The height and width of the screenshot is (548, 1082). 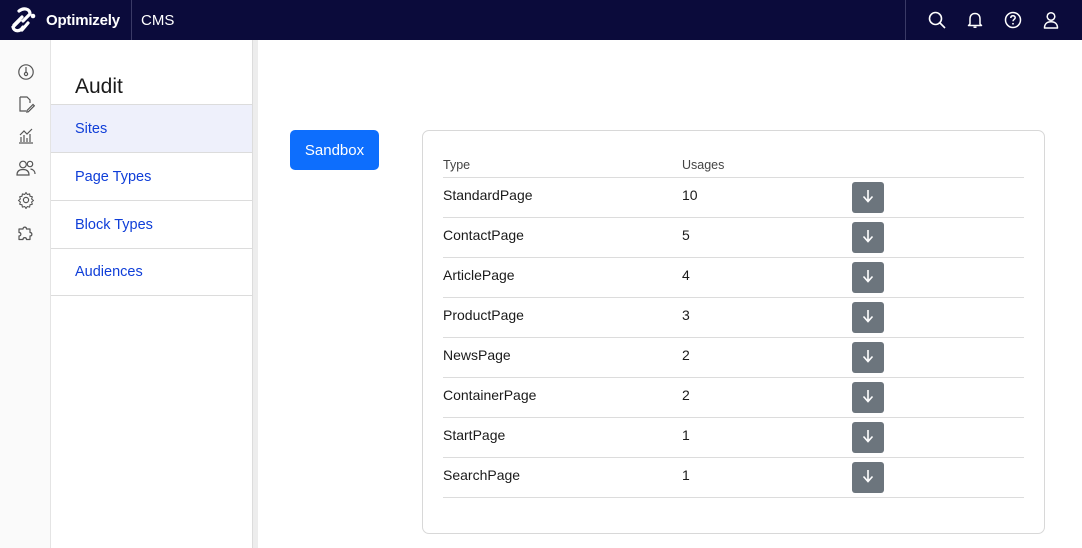 I want to click on user-icon, so click(x=1051, y=20).